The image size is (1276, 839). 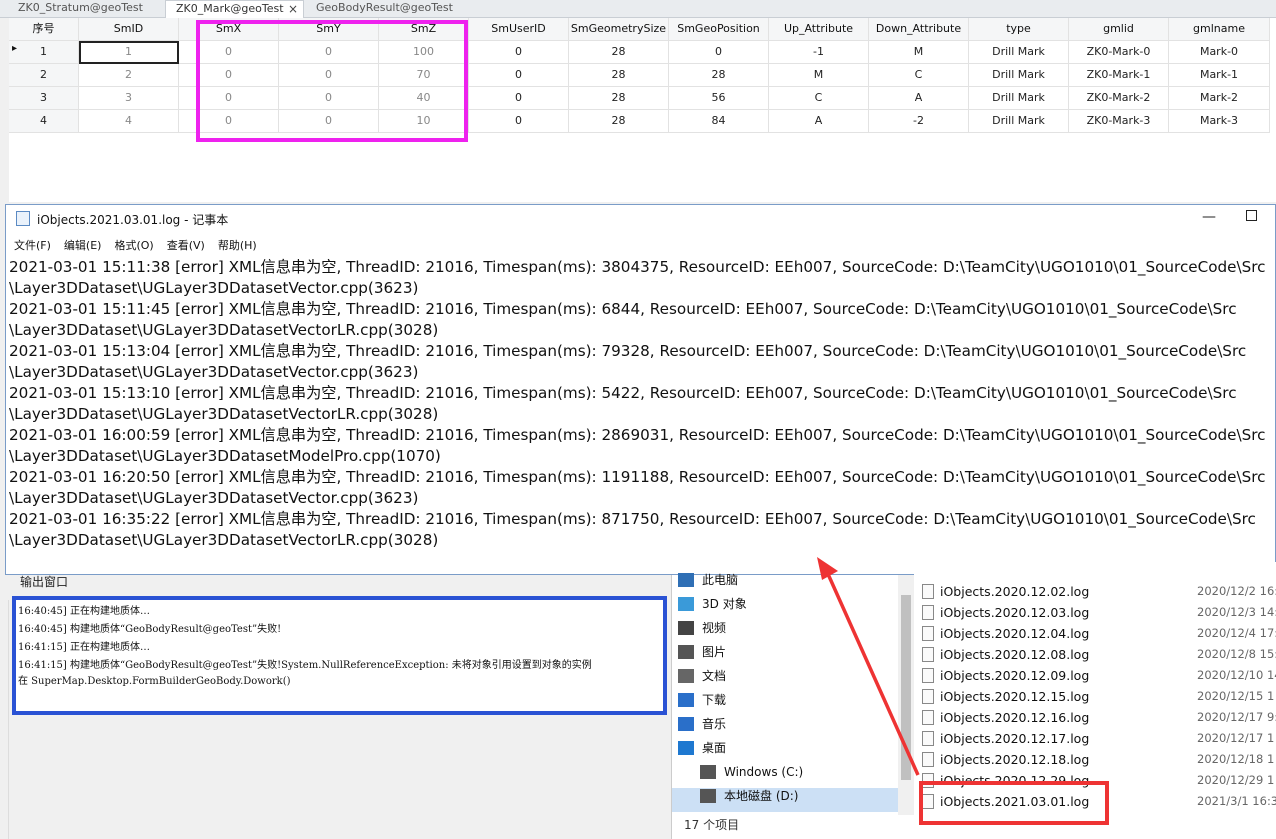 What do you see at coordinates (293, 9) in the screenshot?
I see `close-icon: ×` at bounding box center [293, 9].